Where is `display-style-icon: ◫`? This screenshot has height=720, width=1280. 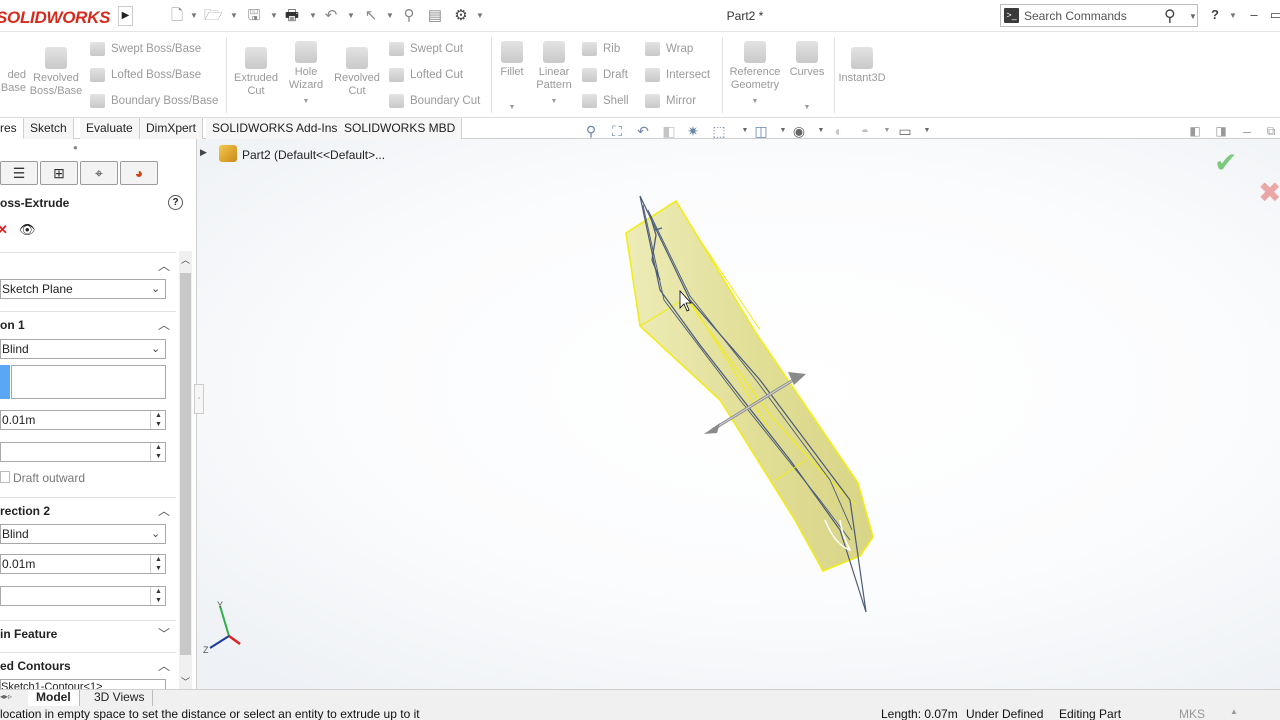
display-style-icon: ◫ is located at coordinates (761, 131).